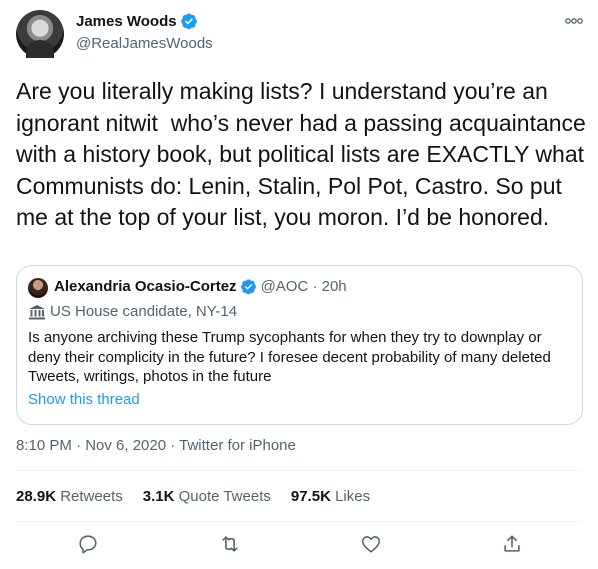 This screenshot has height=569, width=598. I want to click on quoted-author-label: US House candidate, NY-14, so click(144, 311).